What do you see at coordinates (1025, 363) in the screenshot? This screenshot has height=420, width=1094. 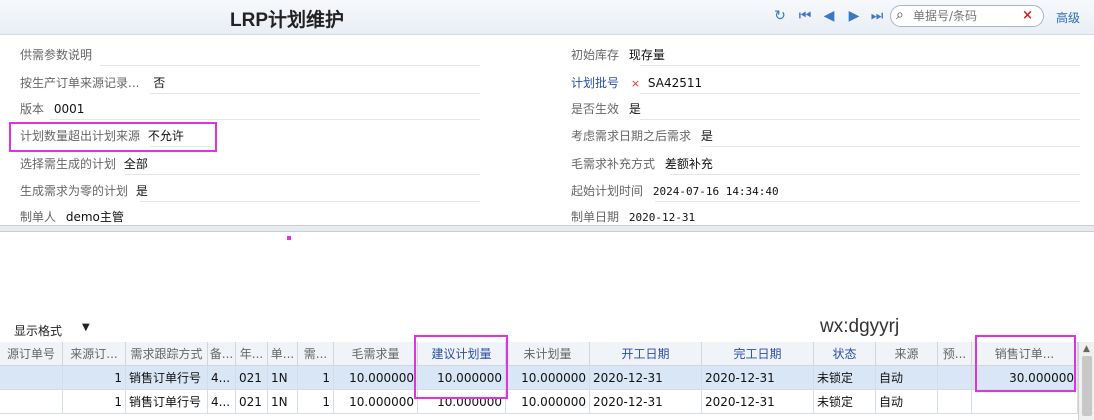 I see `highlight-sales-order` at bounding box center [1025, 363].